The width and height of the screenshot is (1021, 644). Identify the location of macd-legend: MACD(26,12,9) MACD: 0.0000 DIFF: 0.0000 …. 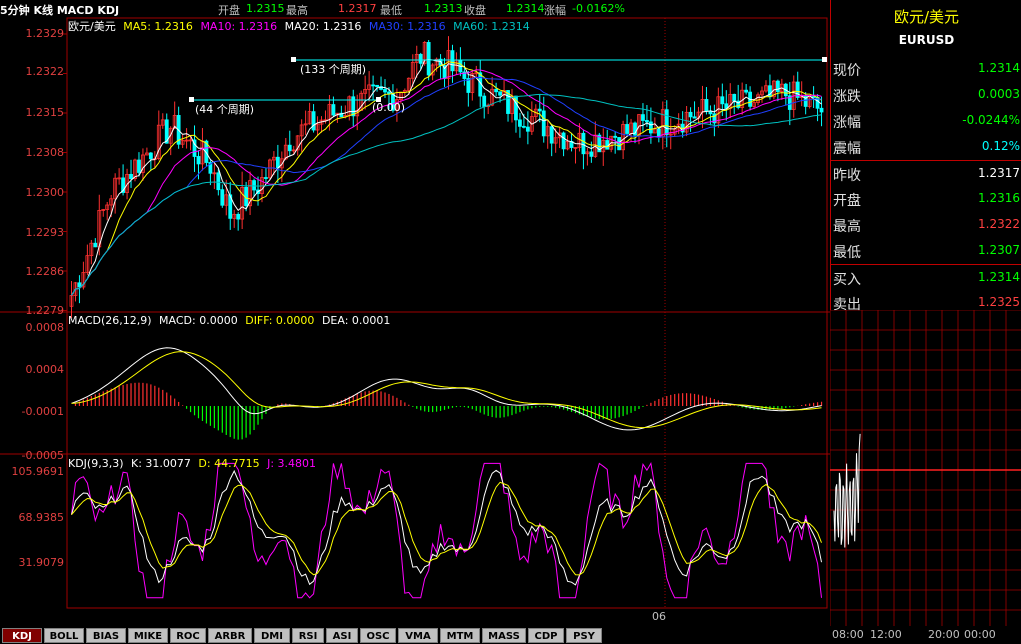
(231, 320).